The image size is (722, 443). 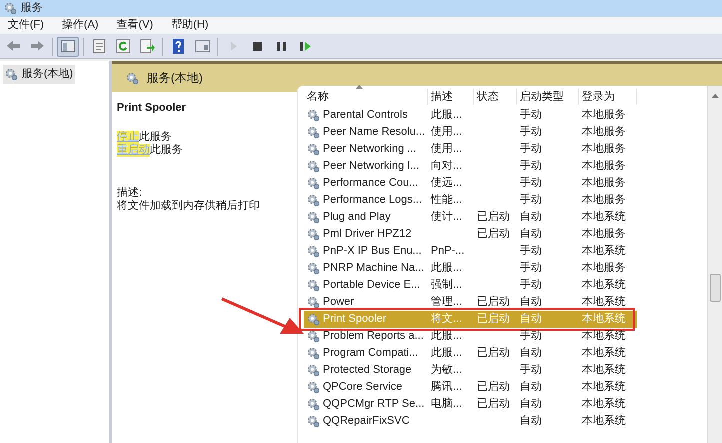 I want to click on panel-header: 服务(本地), so click(x=175, y=78).